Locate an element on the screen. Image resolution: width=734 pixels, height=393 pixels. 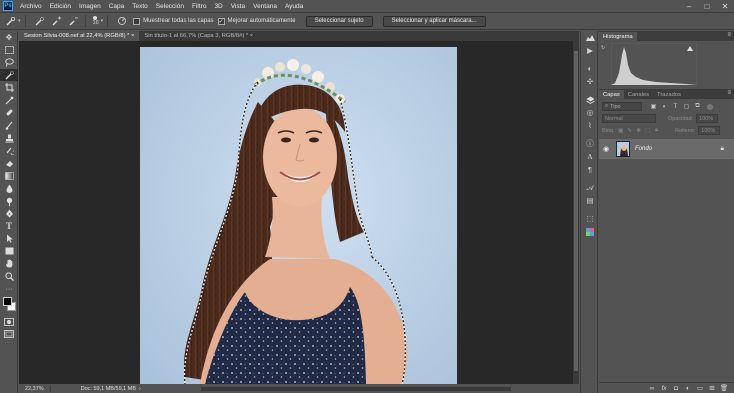
character-icon: A is located at coordinates (590, 156).